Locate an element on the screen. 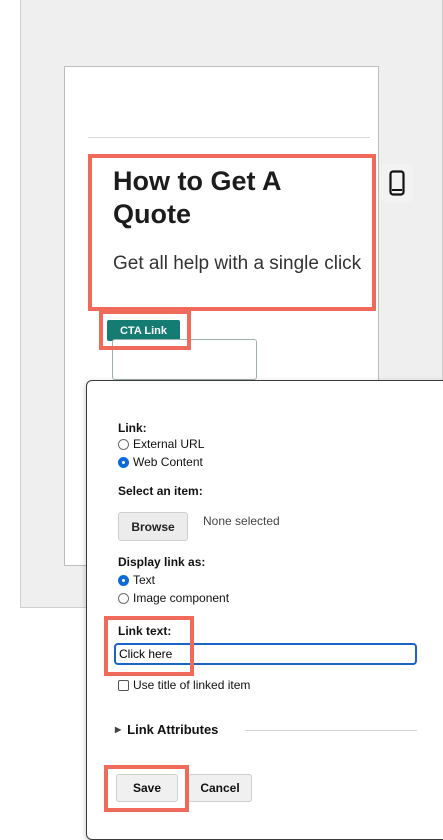  radio-display-text: Text is located at coordinates (136, 580).